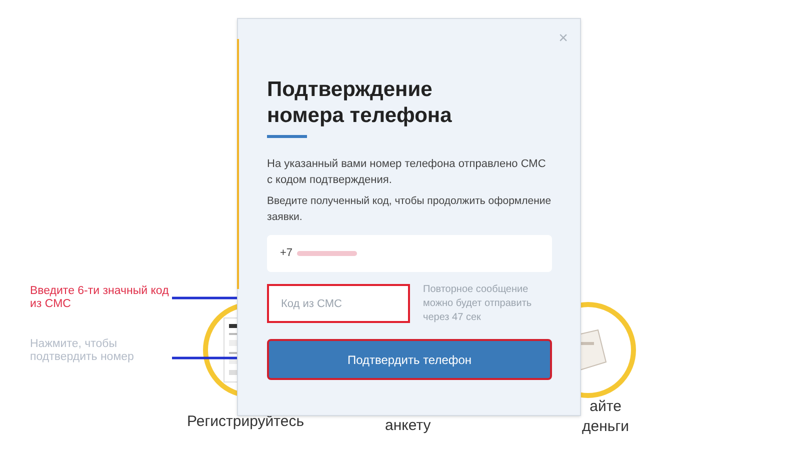 The width and height of the screenshot is (800, 470). What do you see at coordinates (407, 172) in the screenshot?
I see `message-text: На указанный вами номер телефона отправлено СМС с кодом подтверждения.` at bounding box center [407, 172].